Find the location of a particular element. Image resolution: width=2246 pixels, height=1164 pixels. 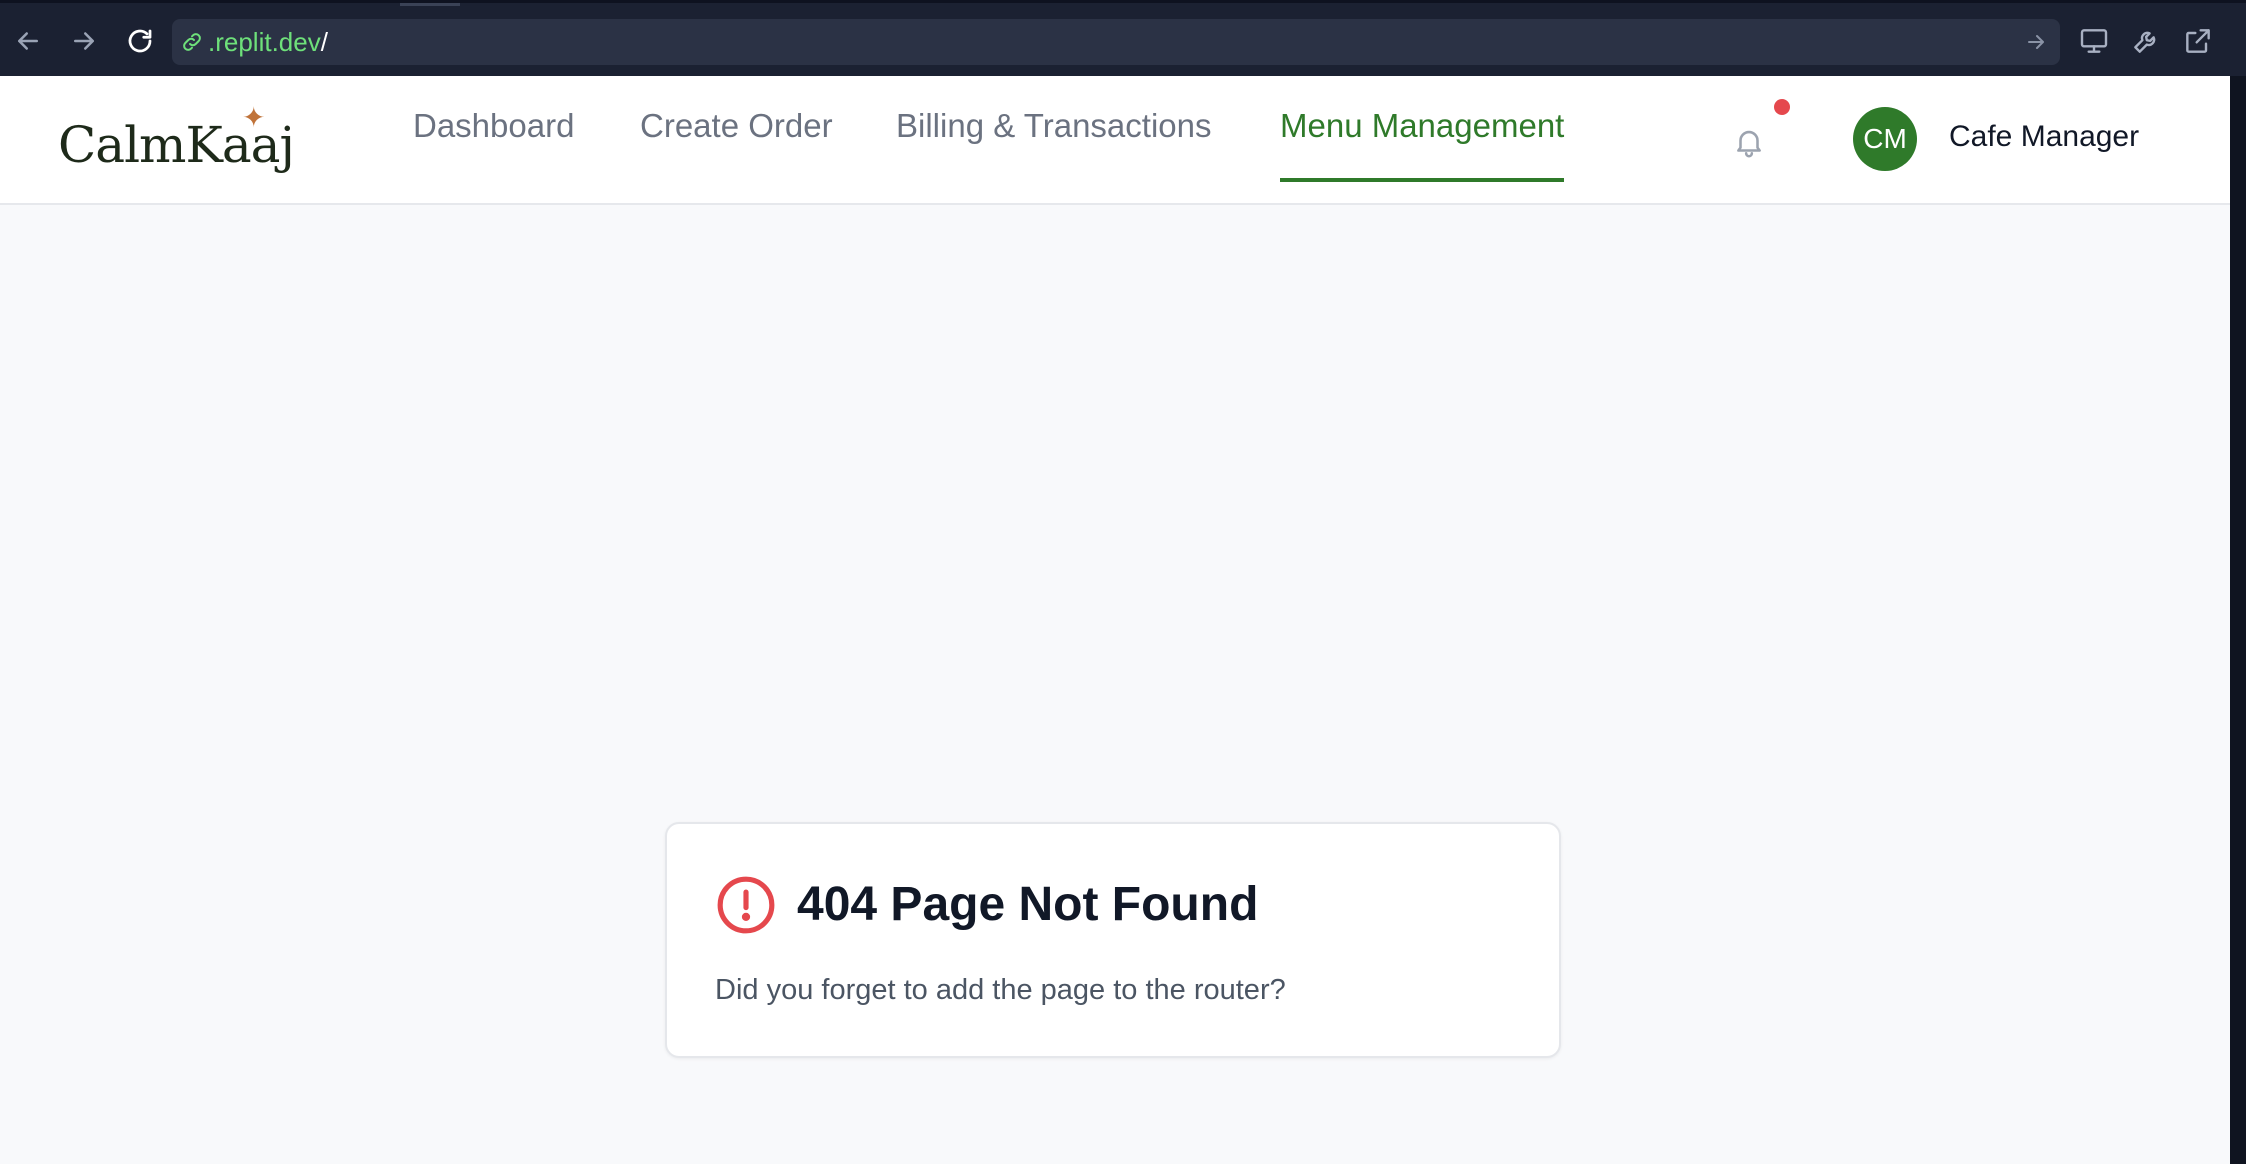

avatar: CM is located at coordinates (1885, 139).